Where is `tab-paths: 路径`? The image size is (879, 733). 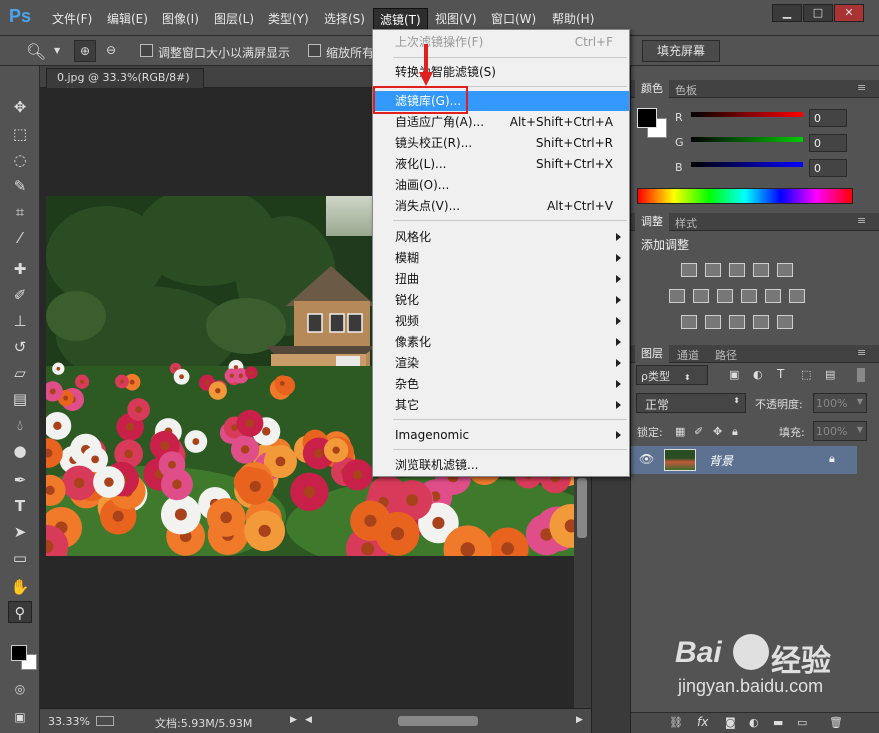
tab-paths: 路径 is located at coordinates (726, 355).